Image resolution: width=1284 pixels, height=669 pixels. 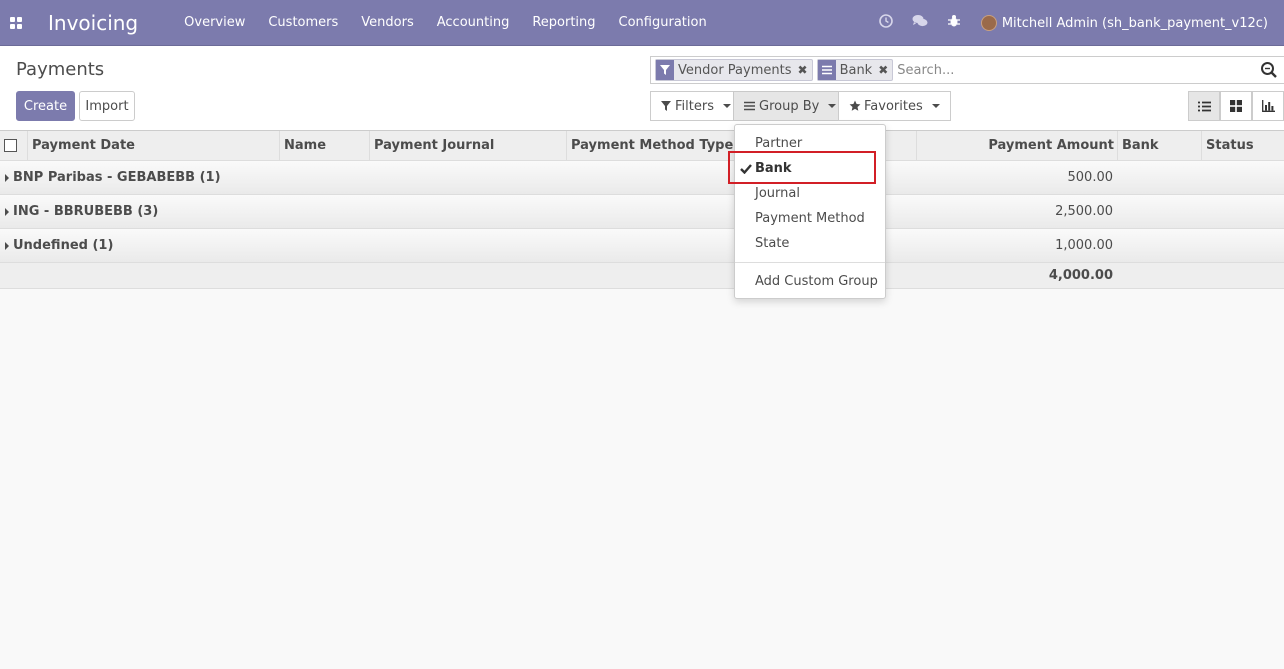 I want to click on search-bar: Vendor Payments ✖ Bank ✖, so click(x=967, y=70).